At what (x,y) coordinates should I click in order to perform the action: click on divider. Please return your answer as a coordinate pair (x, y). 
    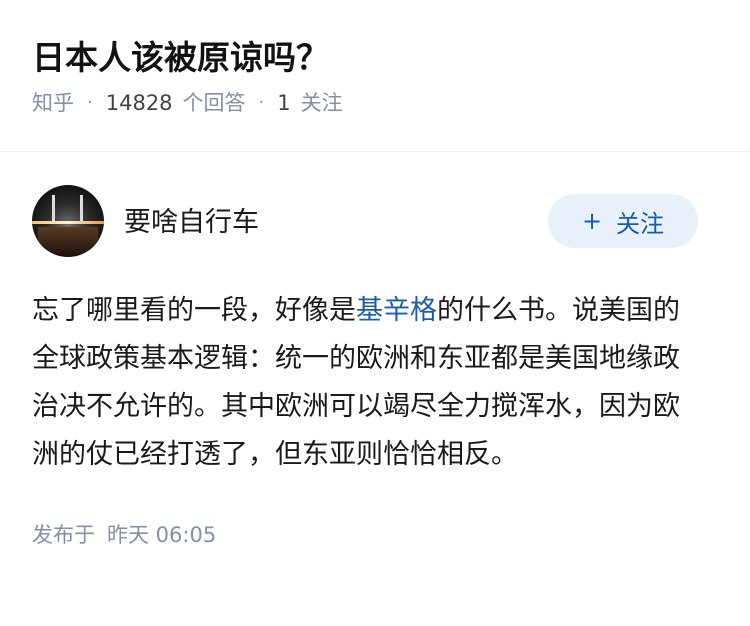
    Looking at the image, I should click on (375, 151).